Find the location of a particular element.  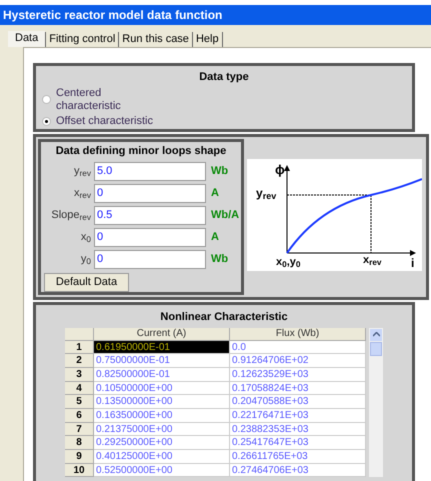

scroll-thumb is located at coordinates (376, 349).